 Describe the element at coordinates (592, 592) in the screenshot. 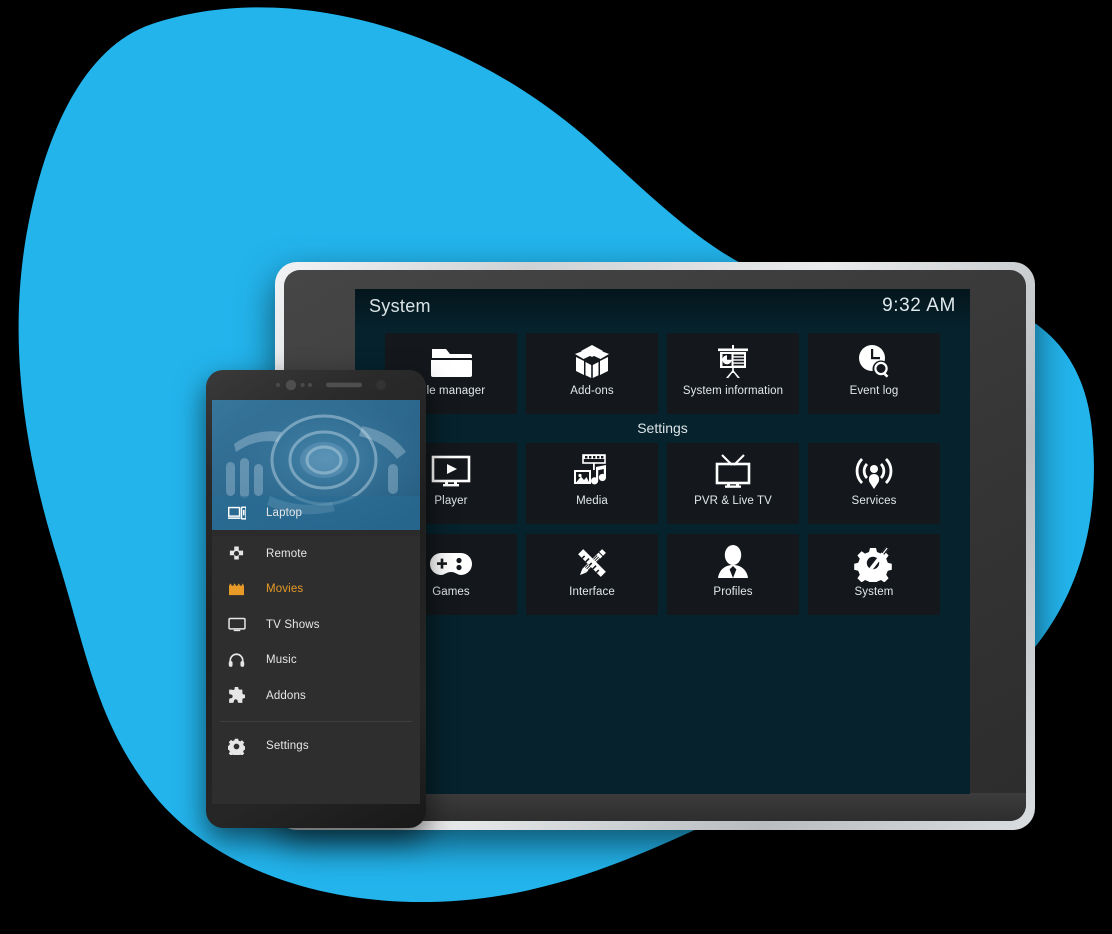

I see `tile-label: Interface` at that location.